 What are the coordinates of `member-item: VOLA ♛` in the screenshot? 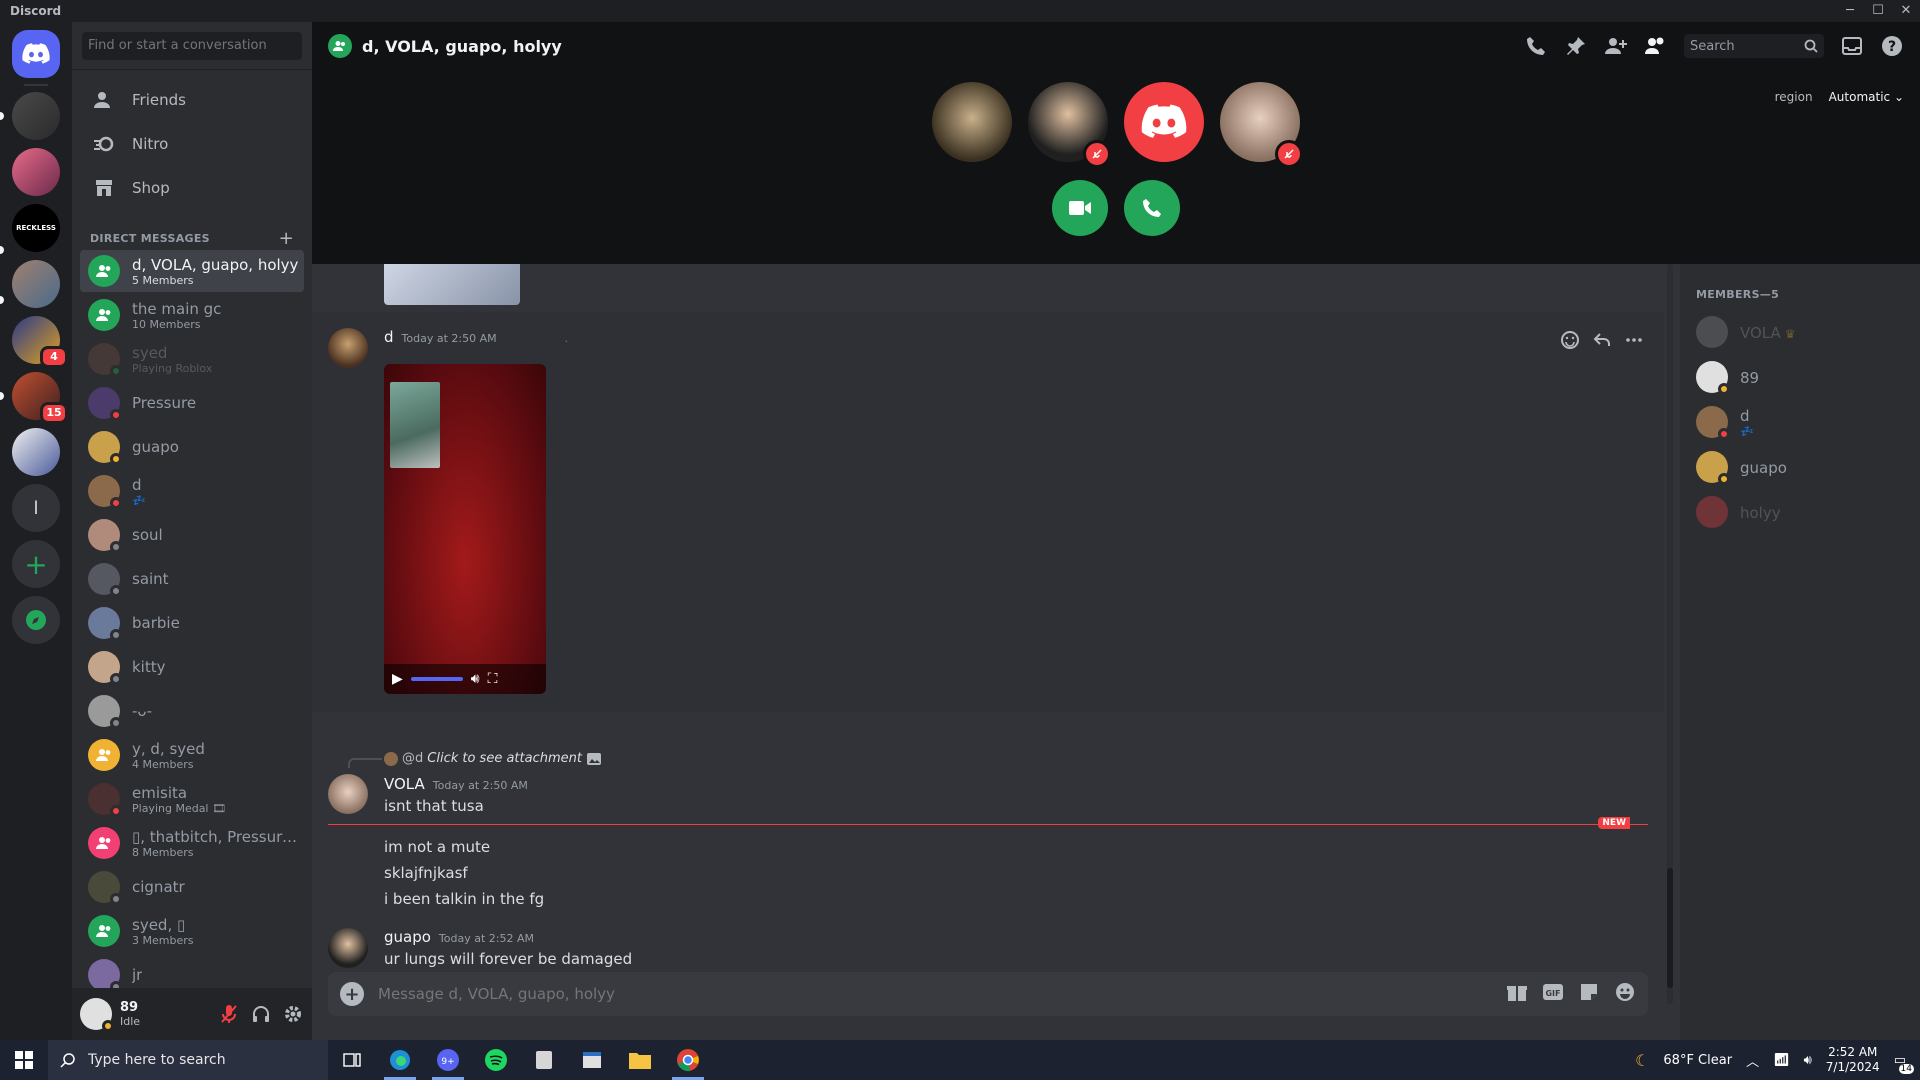 It's located at (1800, 332).